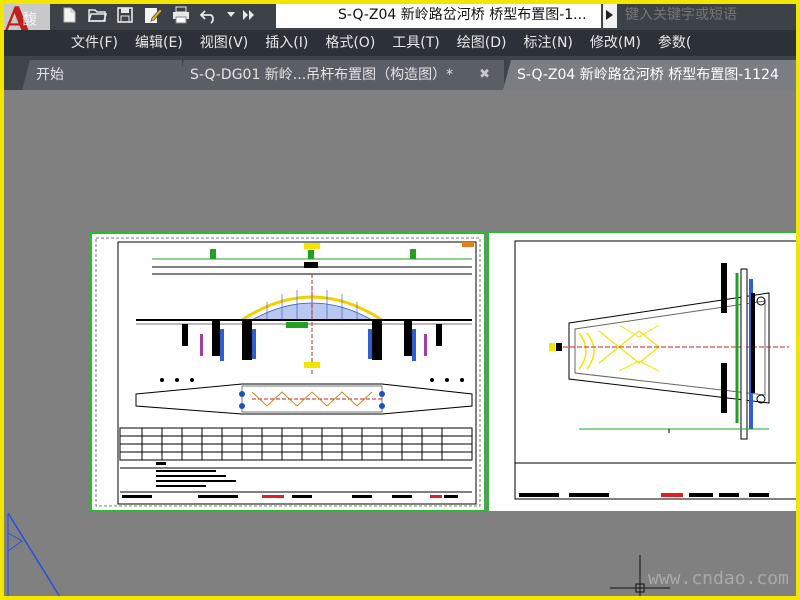 Image resolution: width=800 pixels, height=600 pixels. Describe the element at coordinates (97, 15) in the screenshot. I see `open-folder-icon` at that location.